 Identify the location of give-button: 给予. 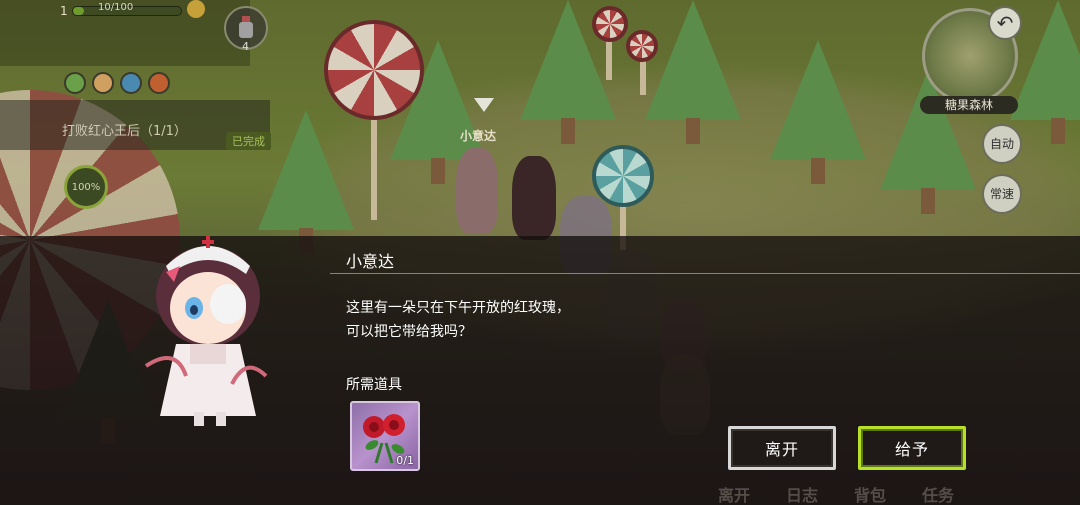
(912, 448).